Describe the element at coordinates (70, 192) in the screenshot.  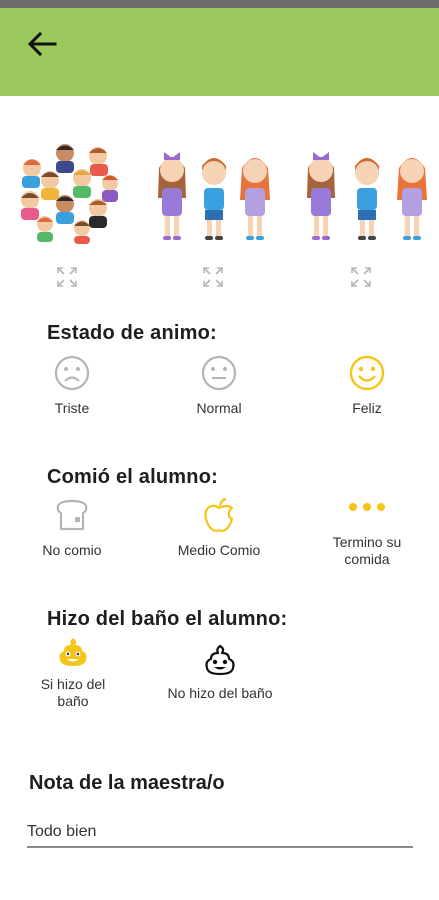
I see `group-of-children-photo` at that location.